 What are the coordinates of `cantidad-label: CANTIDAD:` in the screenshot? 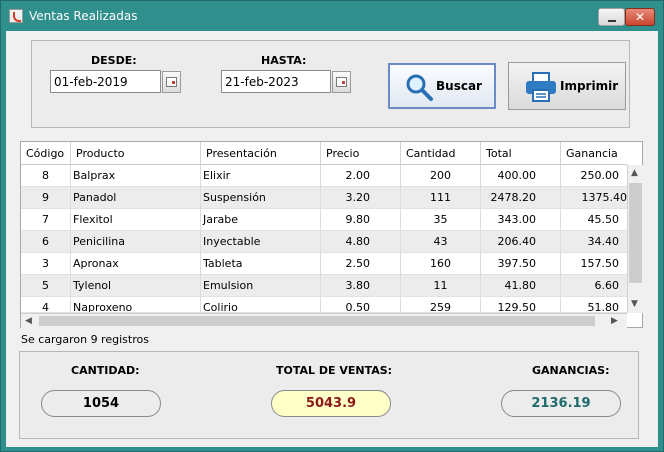 It's located at (105, 370).